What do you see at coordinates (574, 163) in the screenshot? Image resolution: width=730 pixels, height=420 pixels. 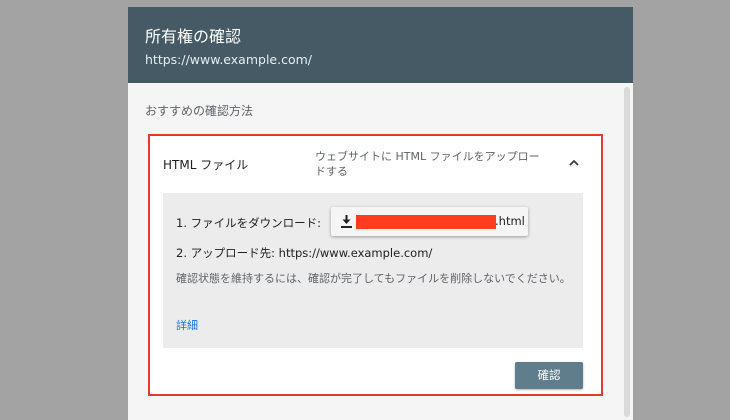 I see `chevron-up-icon` at bounding box center [574, 163].